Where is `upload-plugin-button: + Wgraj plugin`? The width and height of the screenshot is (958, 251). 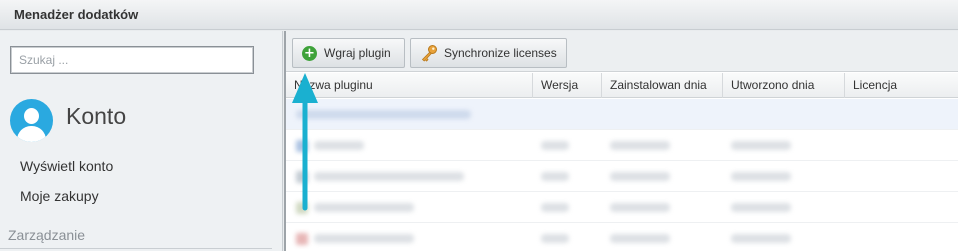 upload-plugin-button: + Wgraj plugin is located at coordinates (348, 53).